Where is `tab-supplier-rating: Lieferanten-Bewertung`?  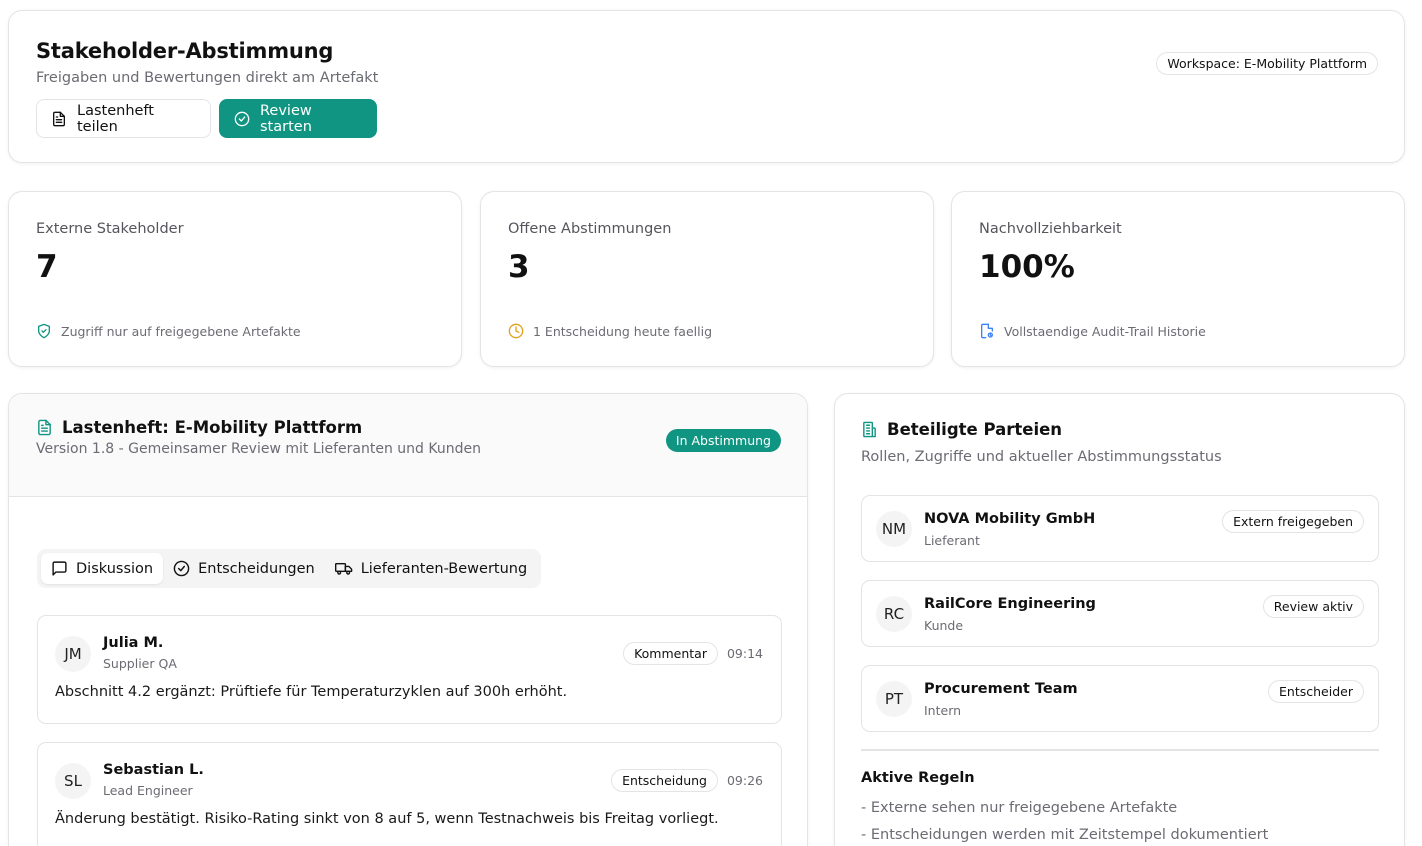
tab-supplier-rating: Lieferanten-Bewertung is located at coordinates (431, 568).